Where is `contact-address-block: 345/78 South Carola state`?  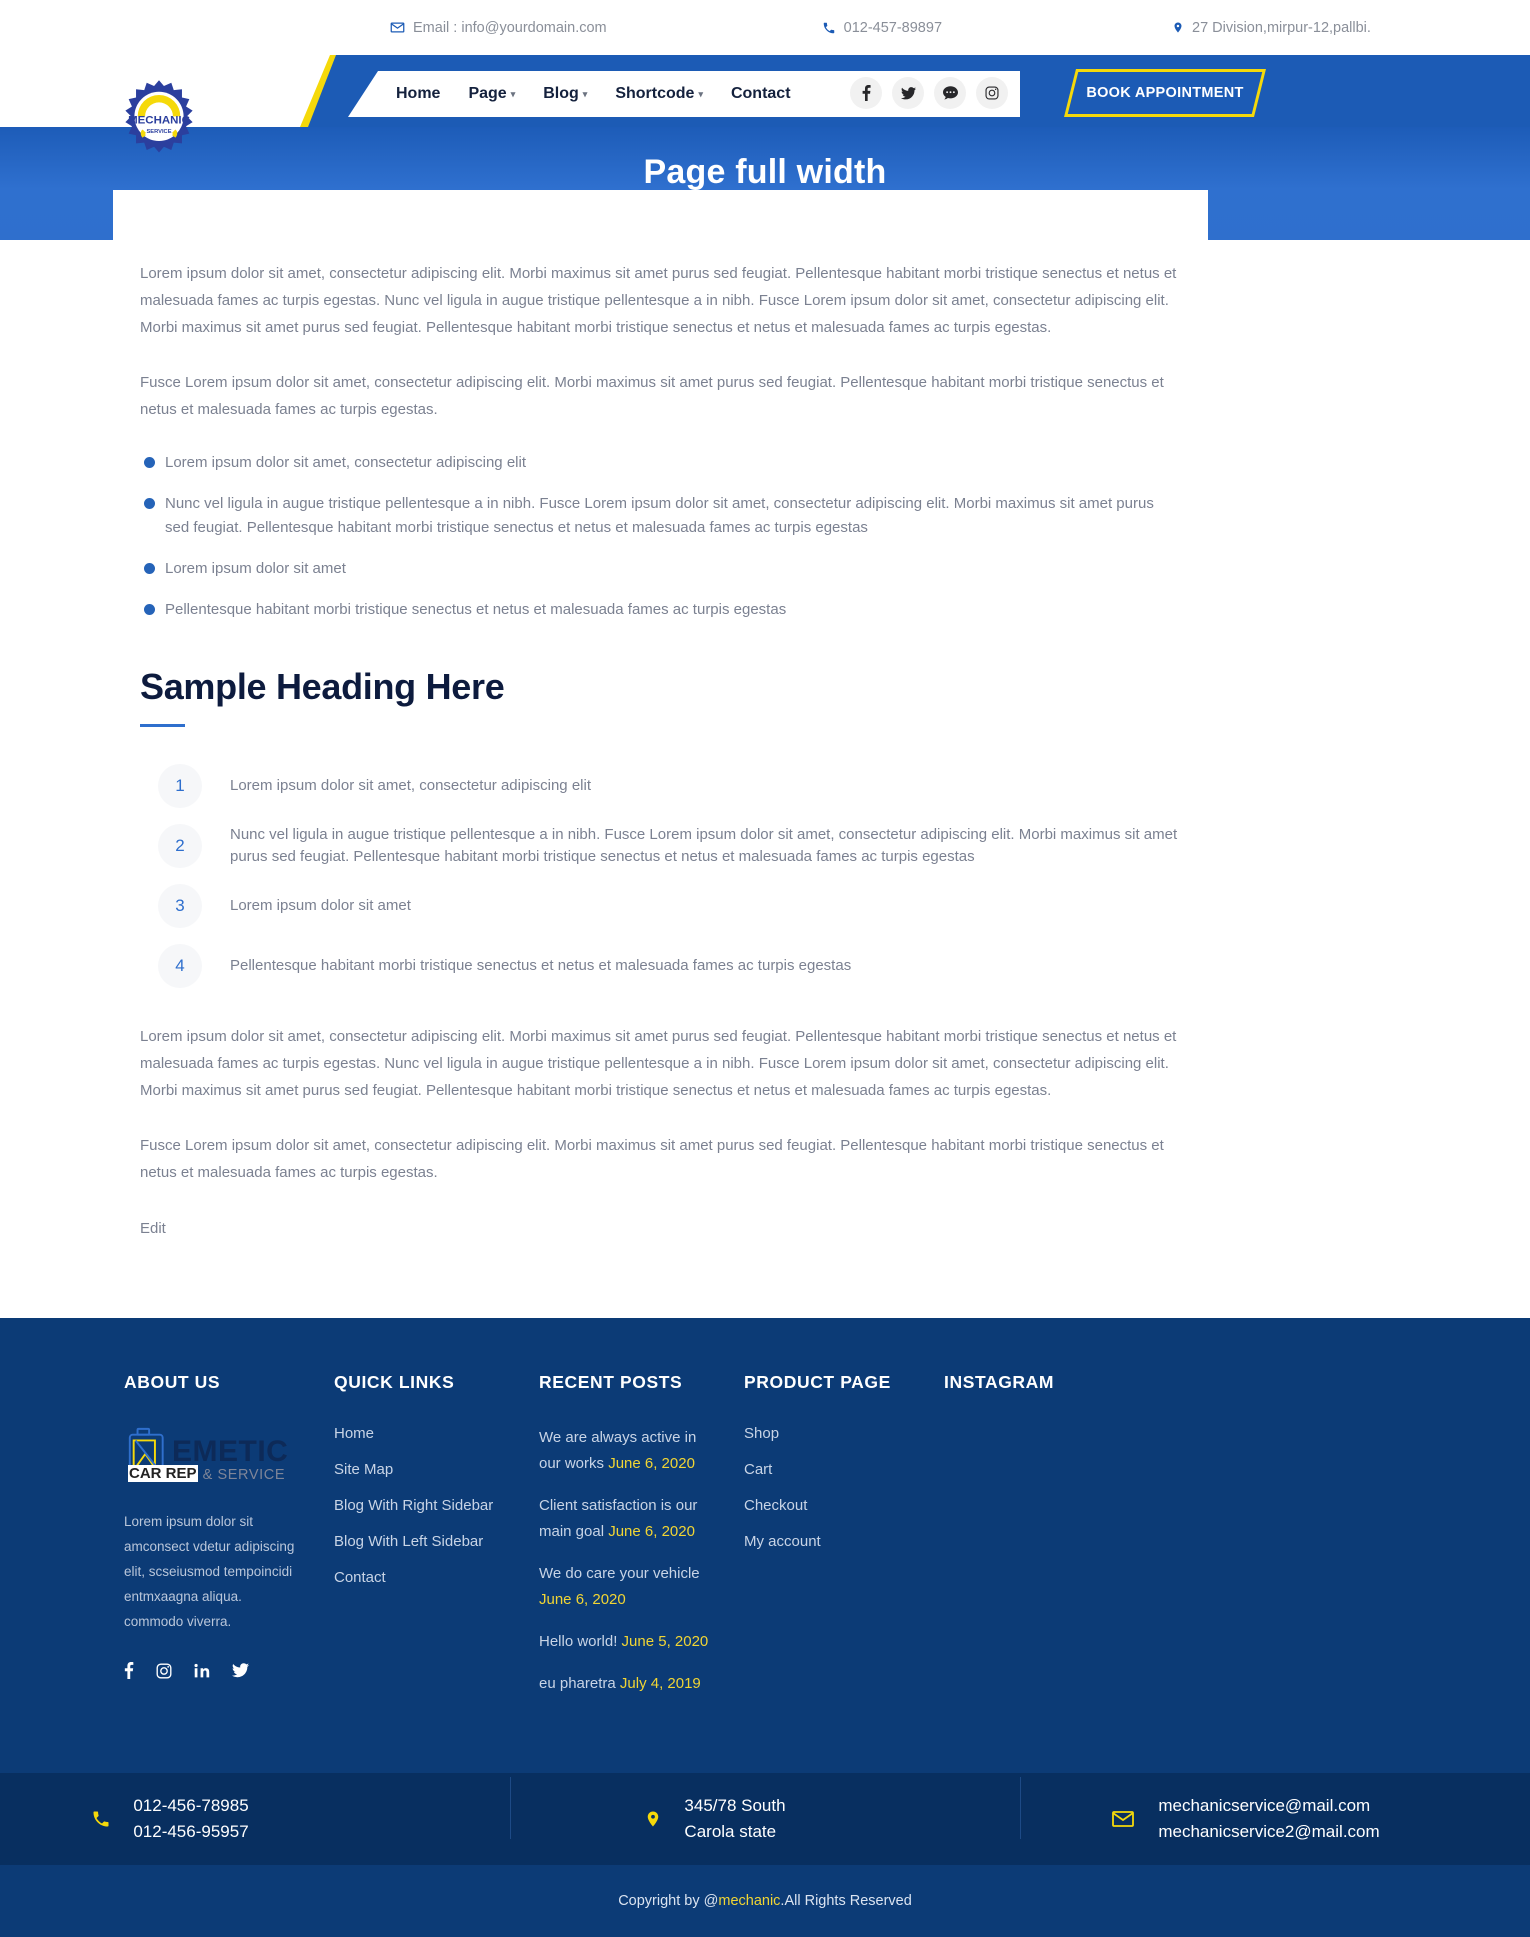 contact-address-block: 345/78 South Carola state is located at coordinates (765, 1811).